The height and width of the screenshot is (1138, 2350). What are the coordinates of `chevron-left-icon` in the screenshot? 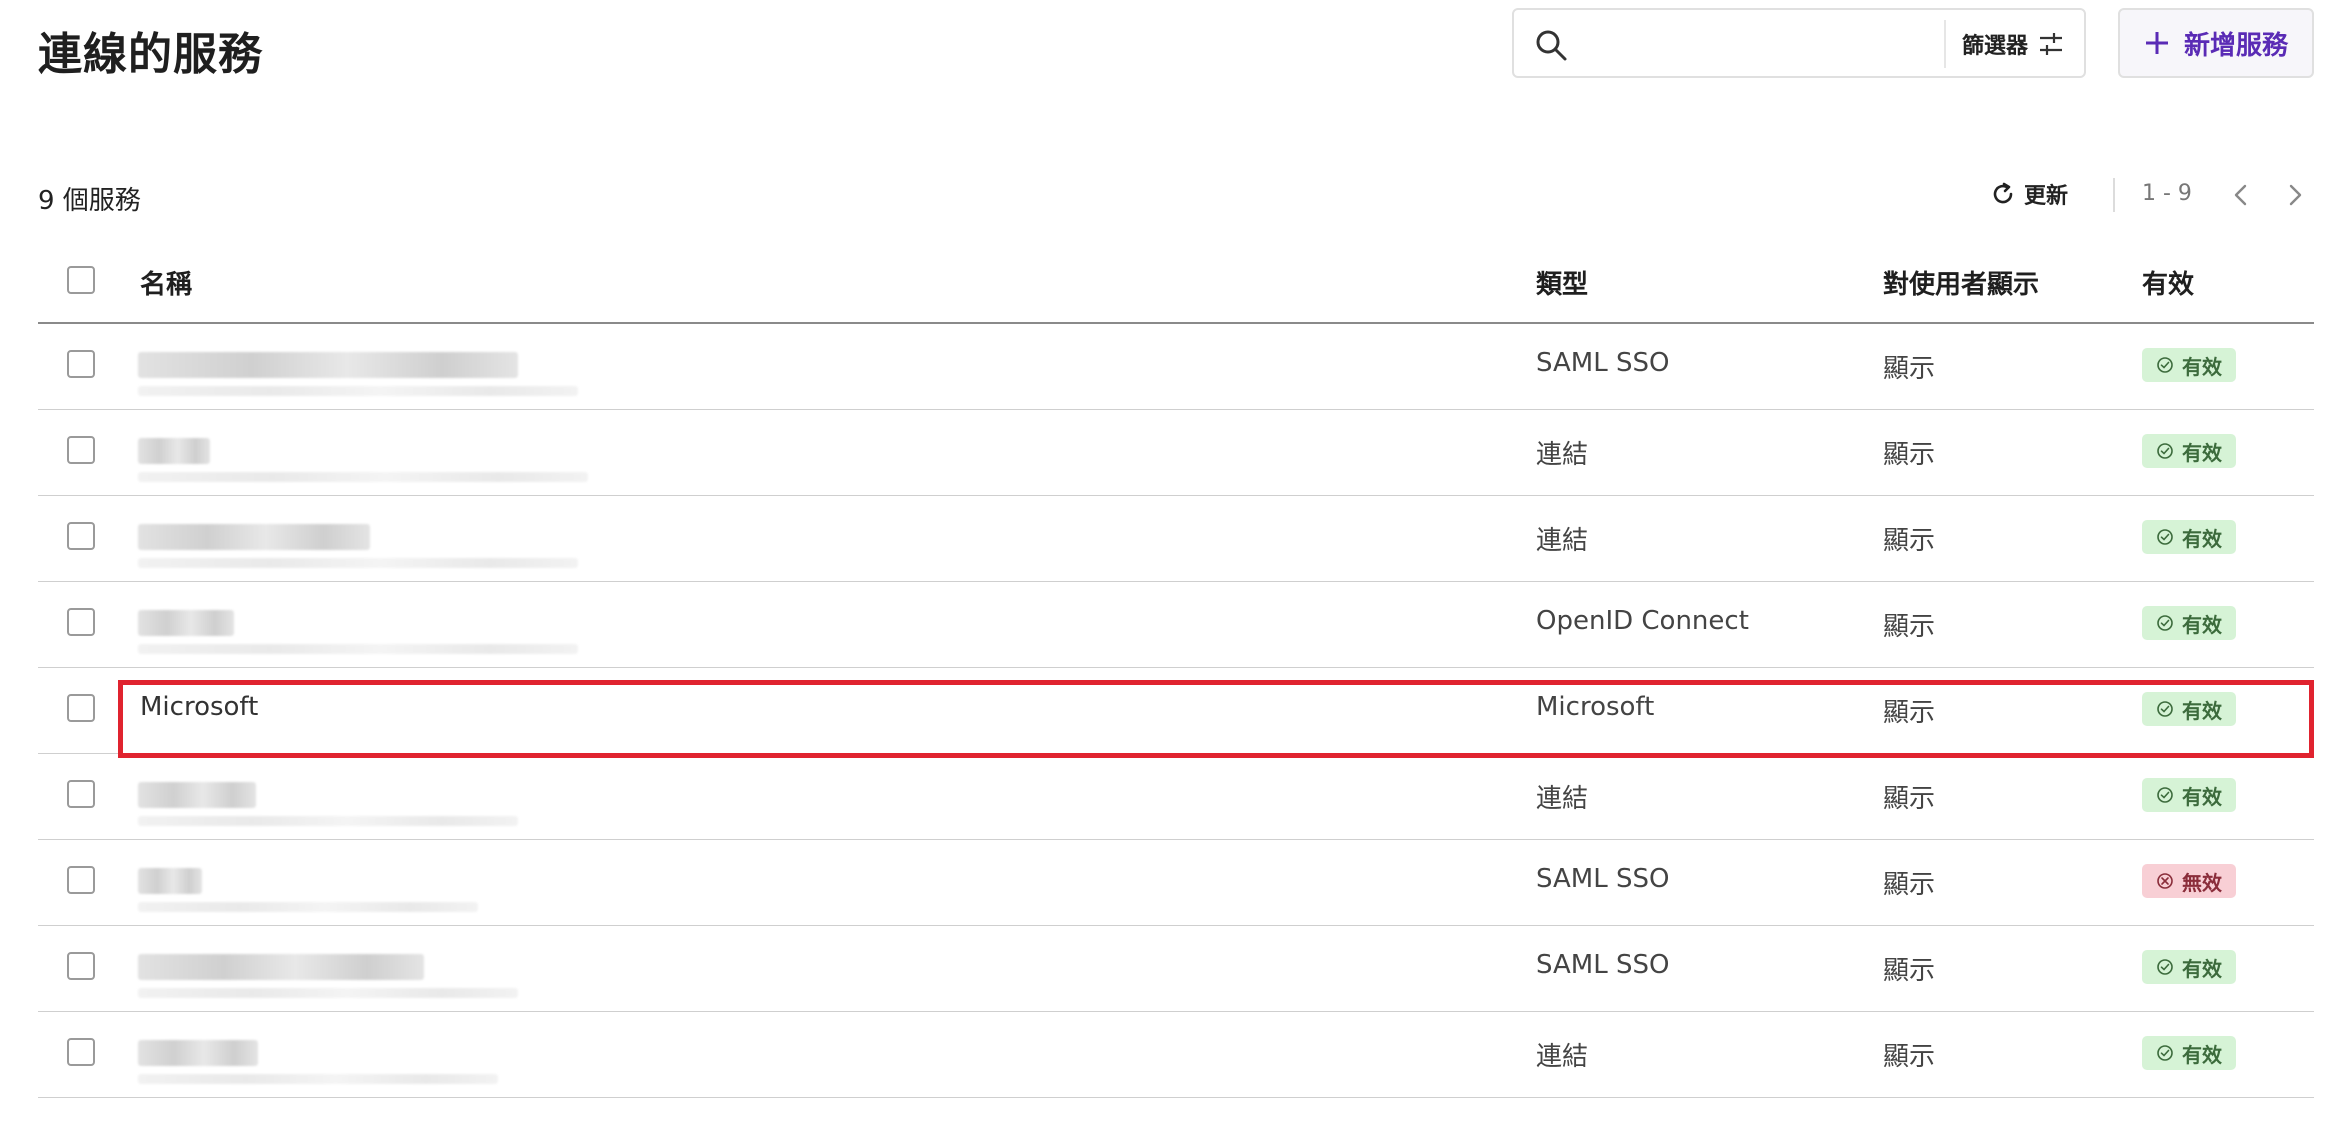 It's located at (2241, 195).